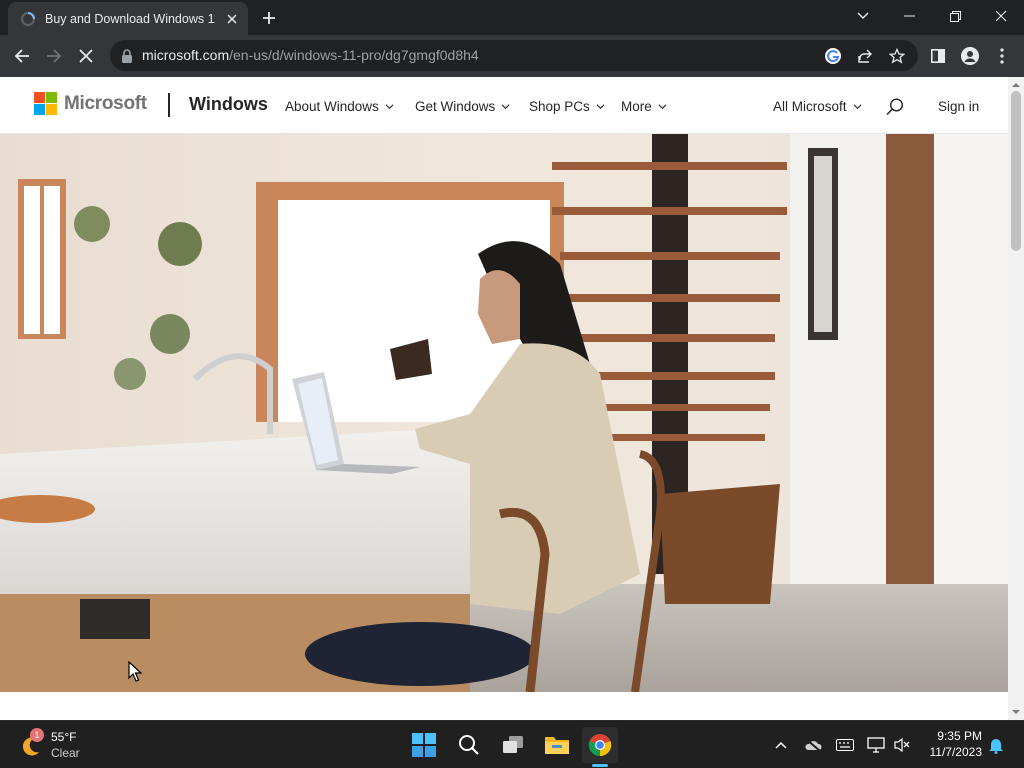  I want to click on show-hidden-icons-button, so click(781, 745).